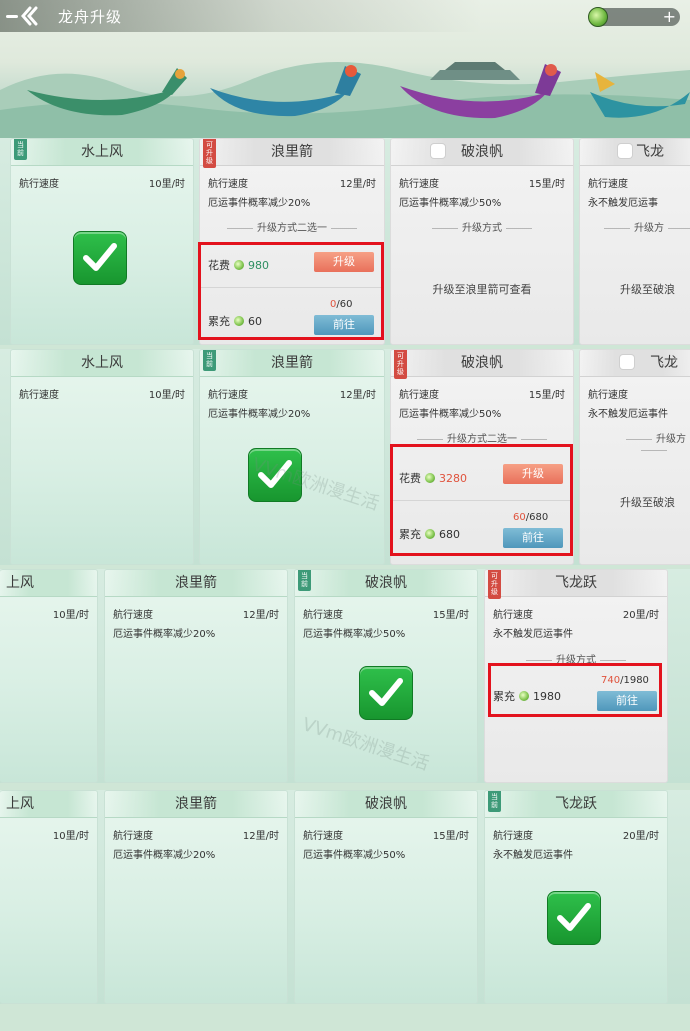 The image size is (690, 1031). I want to click on boat-purple-art, so click(480, 91).